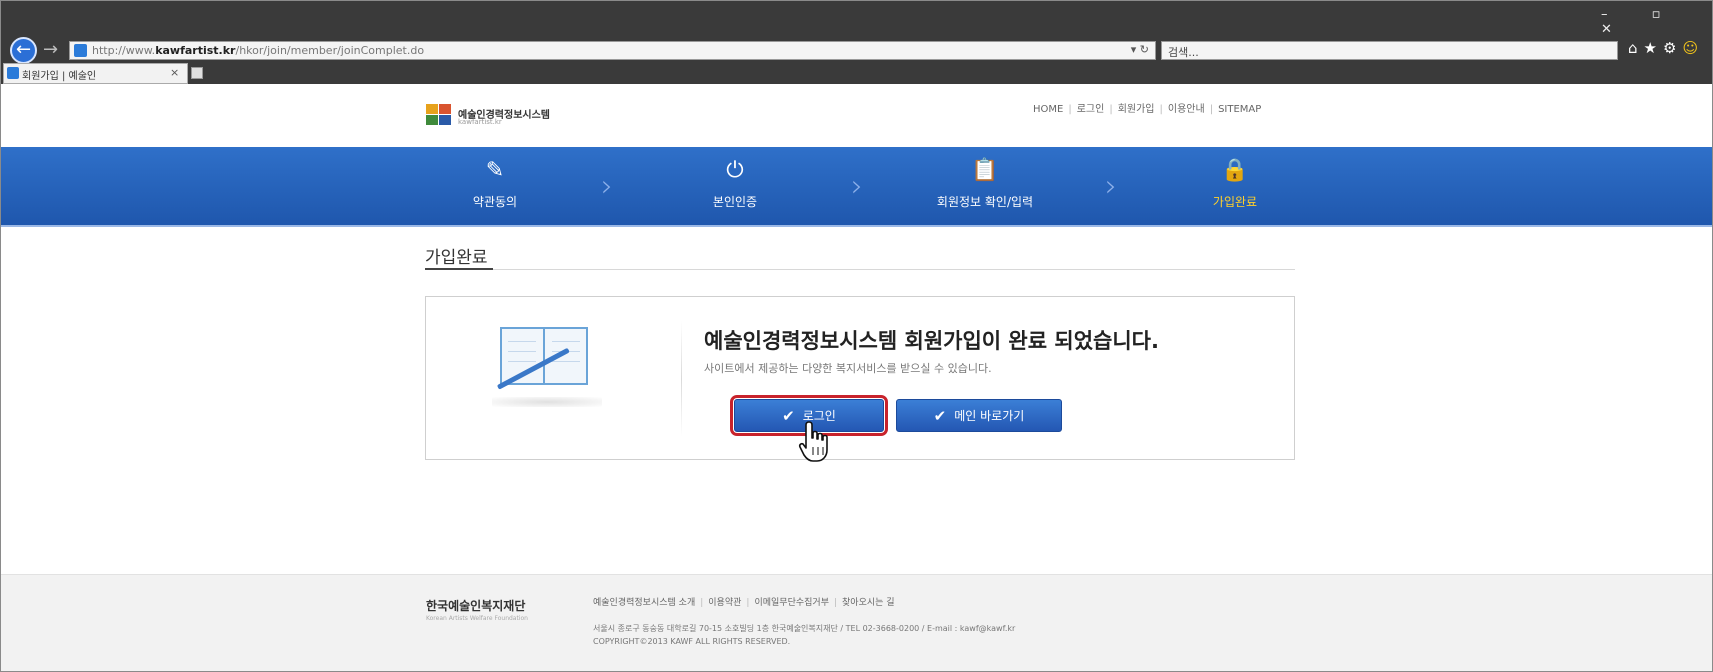 The width and height of the screenshot is (1713, 672). I want to click on hand-cursor-icon, so click(813, 441).